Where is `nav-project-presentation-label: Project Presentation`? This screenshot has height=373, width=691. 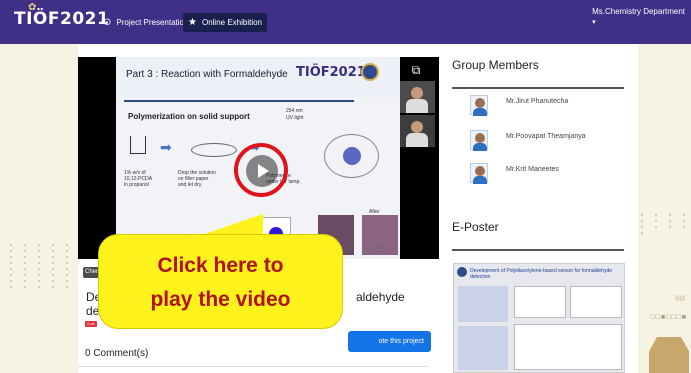
nav-project-presentation-label: Project Presentation is located at coordinates (152, 22).